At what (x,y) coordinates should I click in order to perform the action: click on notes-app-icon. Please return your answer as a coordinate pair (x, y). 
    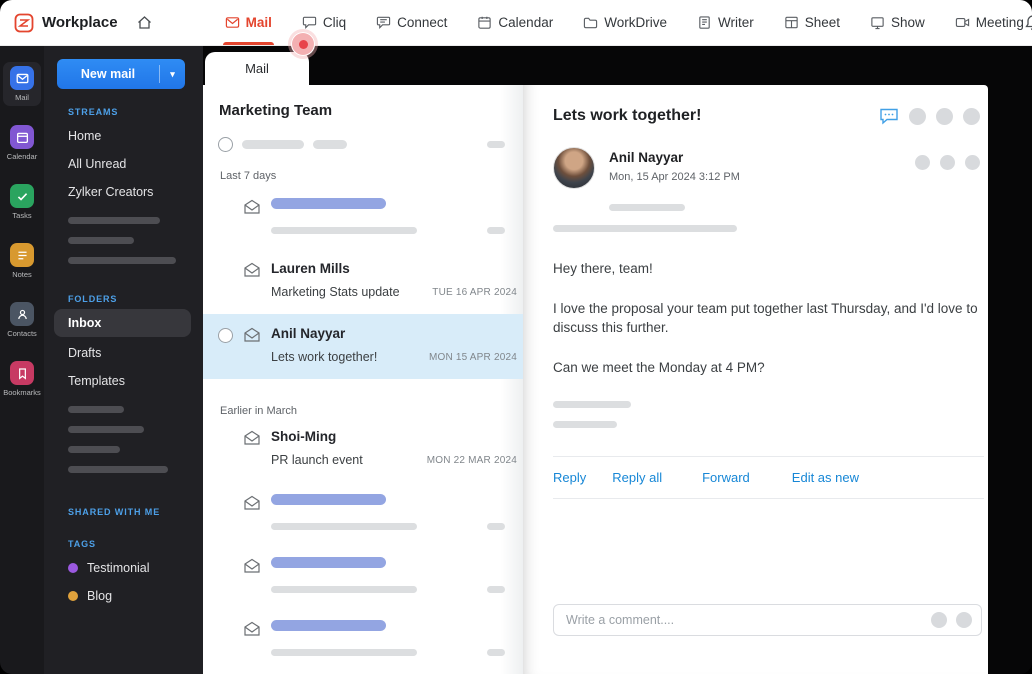
    Looking at the image, I should click on (22, 255).